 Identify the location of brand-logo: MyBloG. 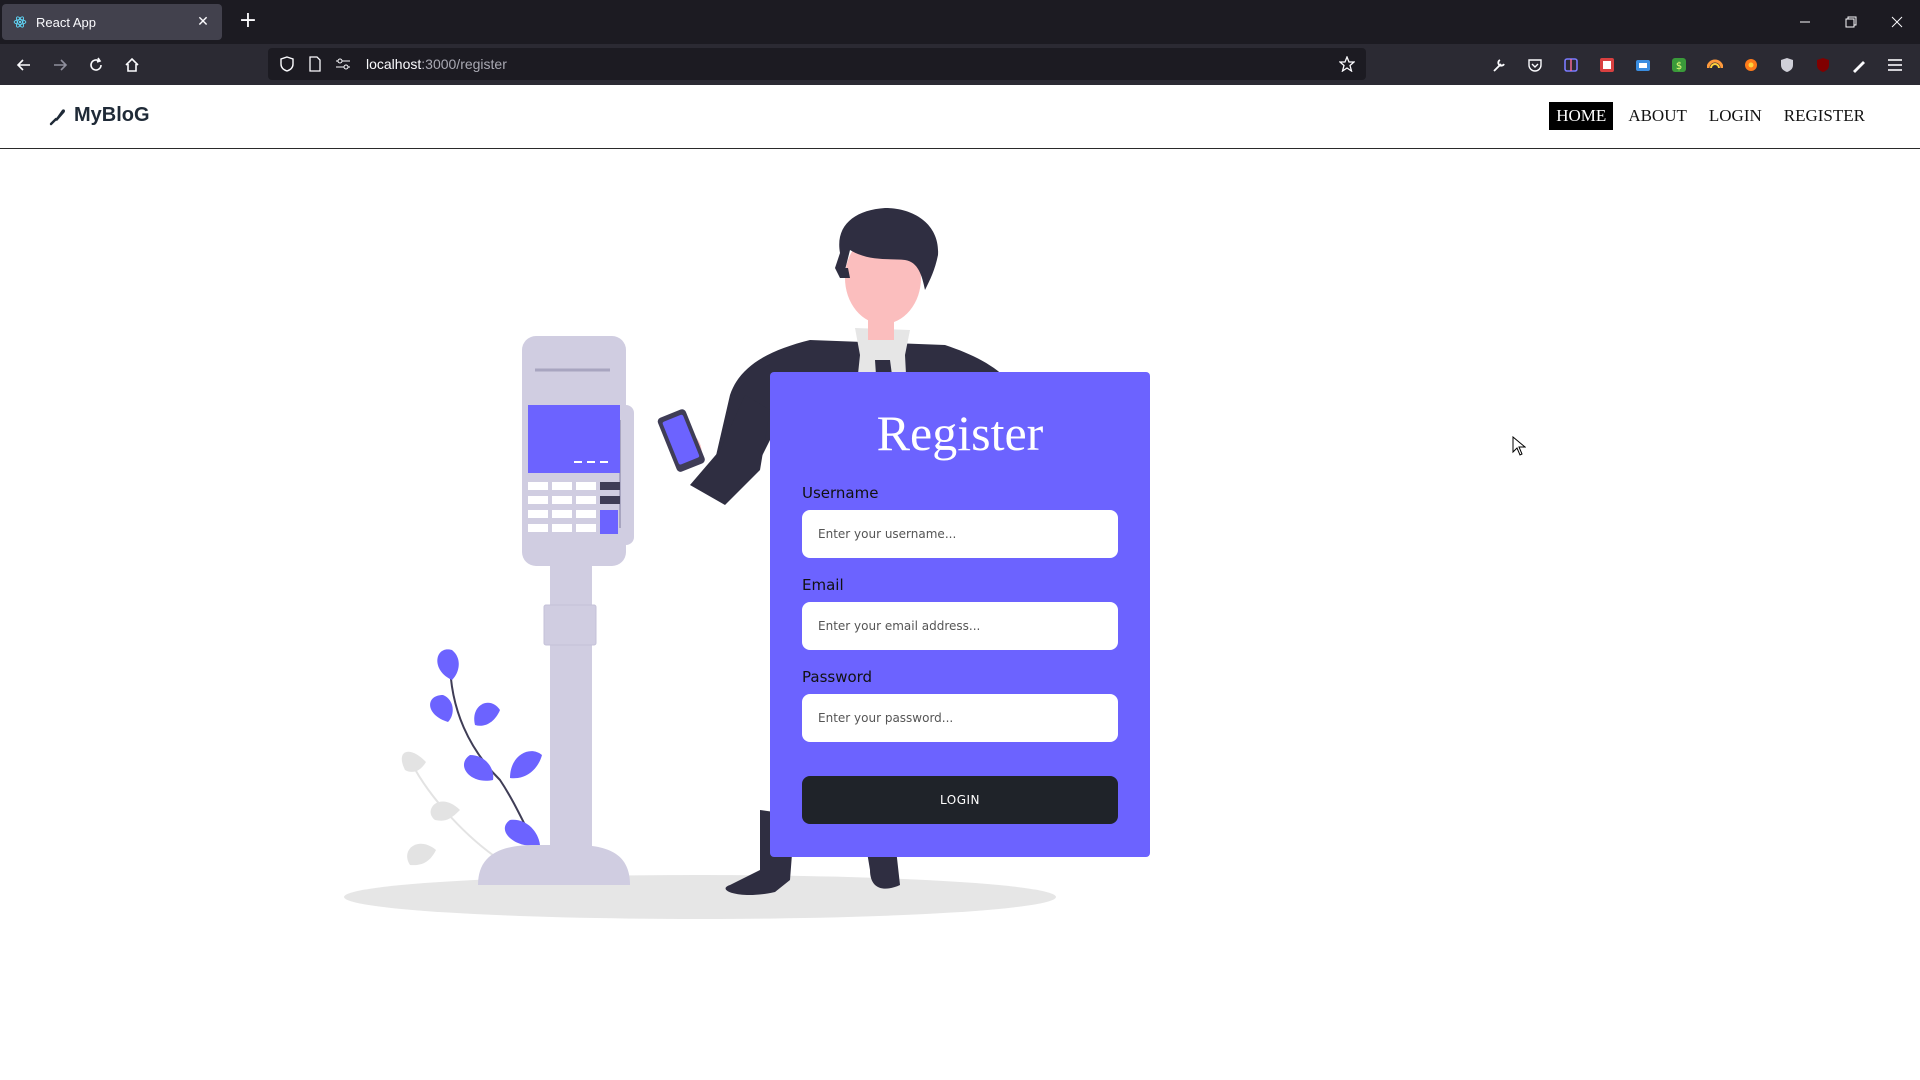
(99, 115).